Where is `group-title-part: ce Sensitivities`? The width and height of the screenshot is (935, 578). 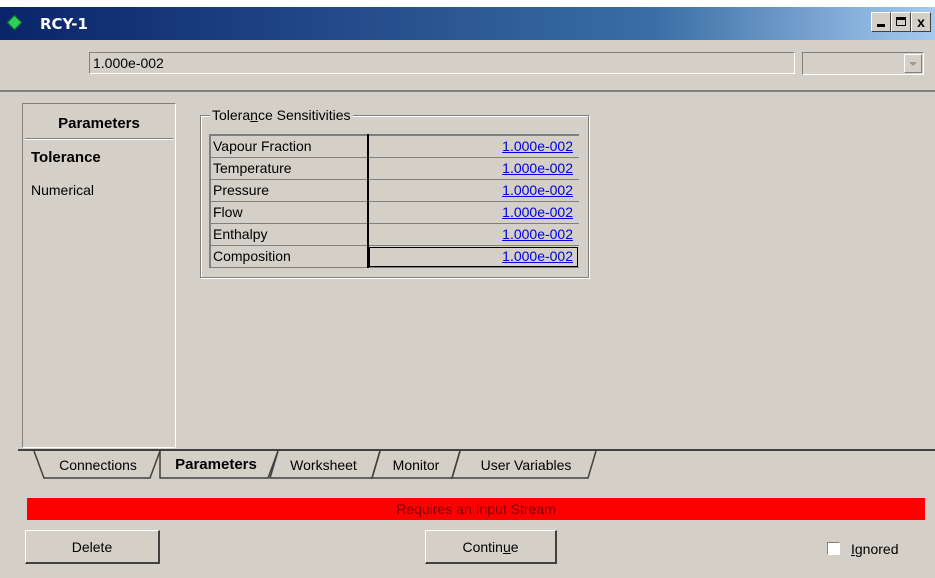
group-title-part: ce Sensitivities is located at coordinates (304, 115).